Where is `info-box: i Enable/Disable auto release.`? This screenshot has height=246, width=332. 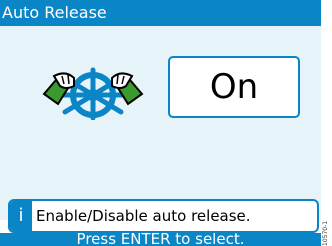
info-box: i Enable/Disable auto release. is located at coordinates (163, 216).